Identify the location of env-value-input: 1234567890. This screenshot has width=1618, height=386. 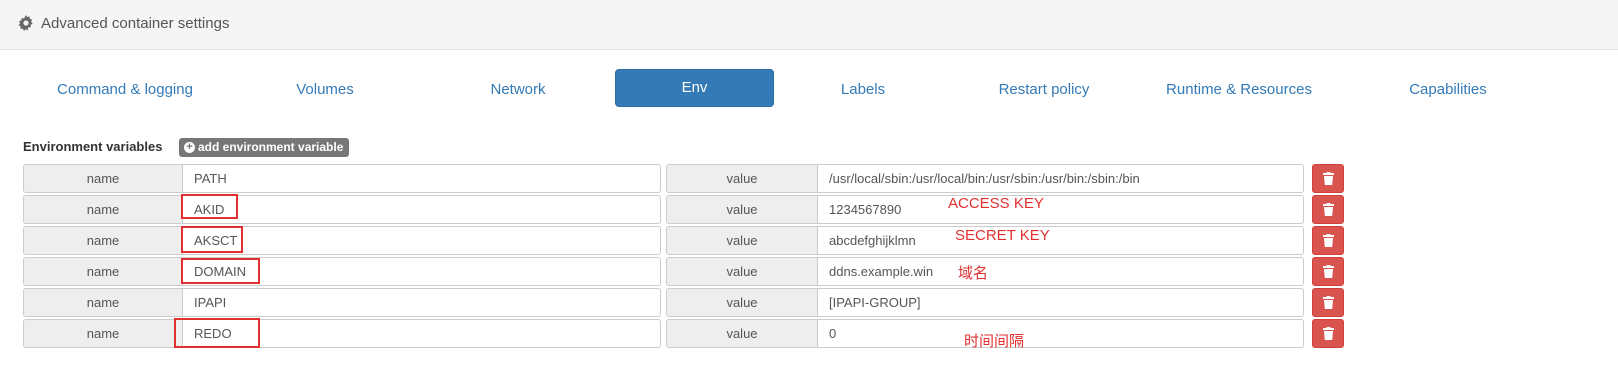
(1061, 209).